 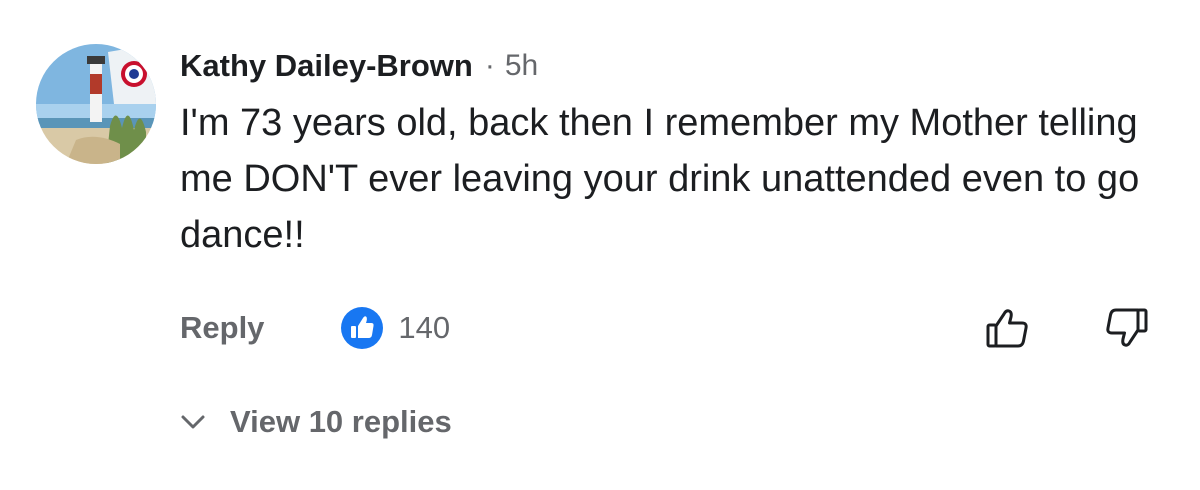 I want to click on chevron-down-icon, so click(x=193, y=422).